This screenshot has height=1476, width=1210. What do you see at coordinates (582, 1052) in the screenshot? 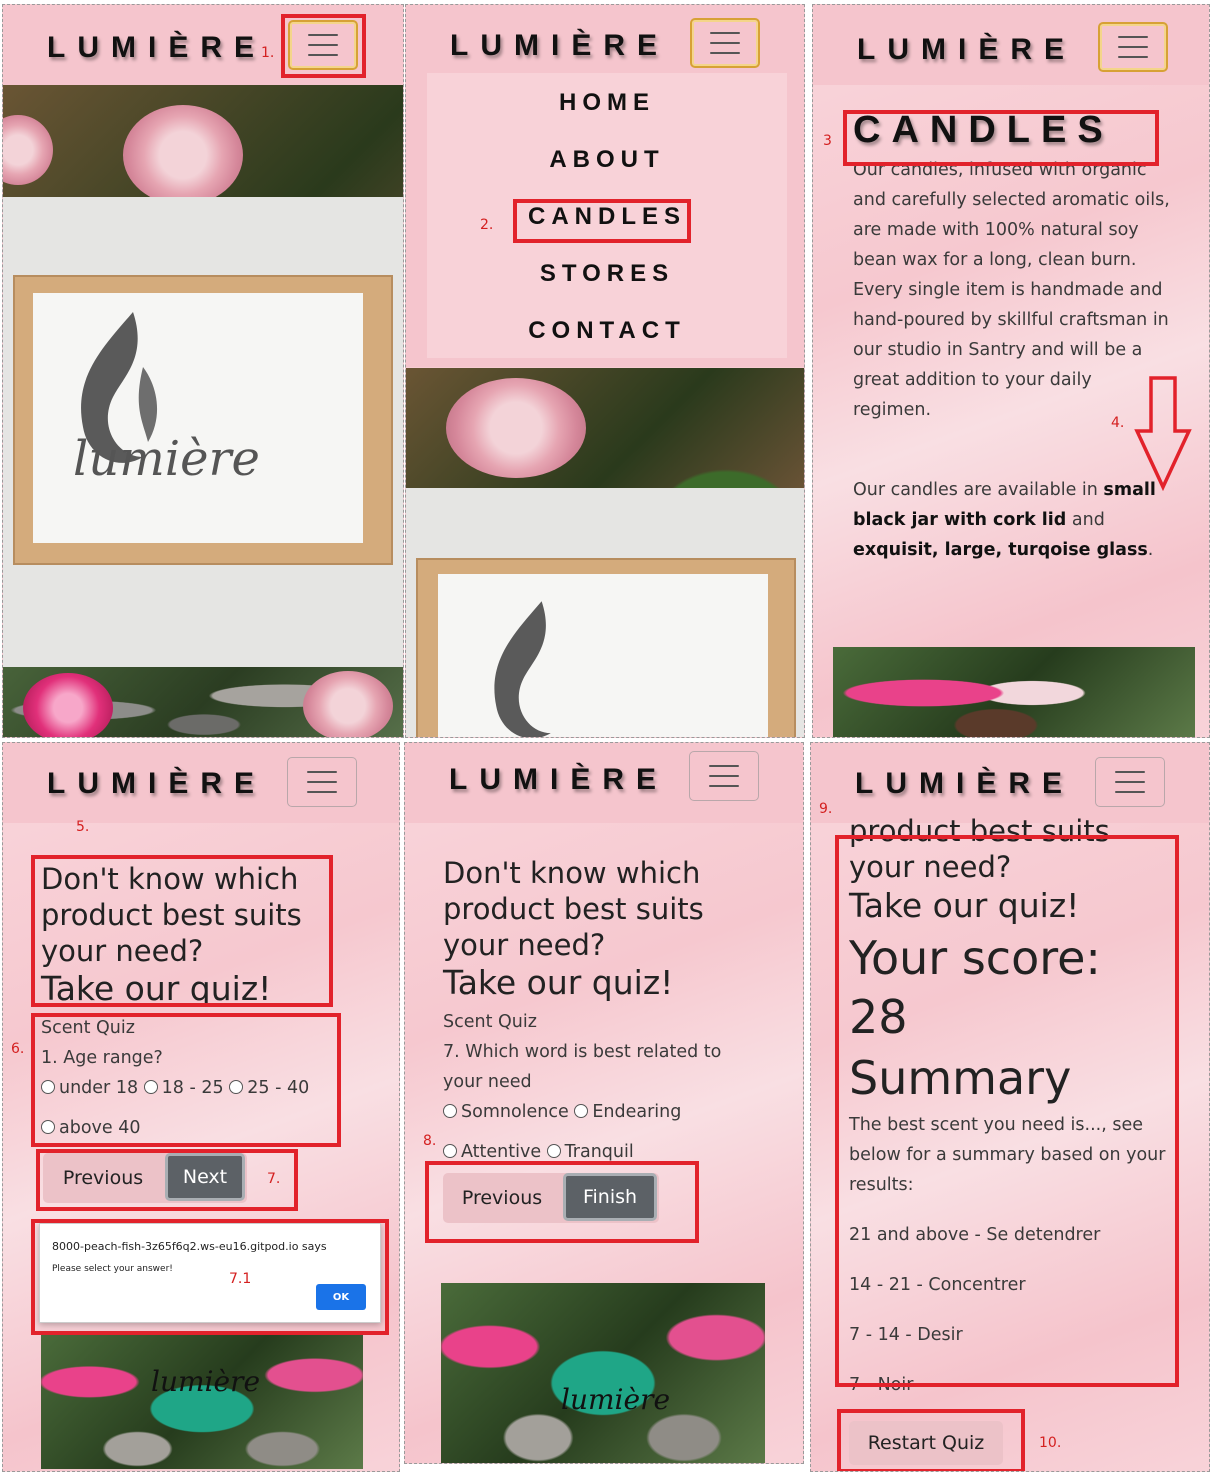
I see `question-text: 7. Which word is best related to` at bounding box center [582, 1052].